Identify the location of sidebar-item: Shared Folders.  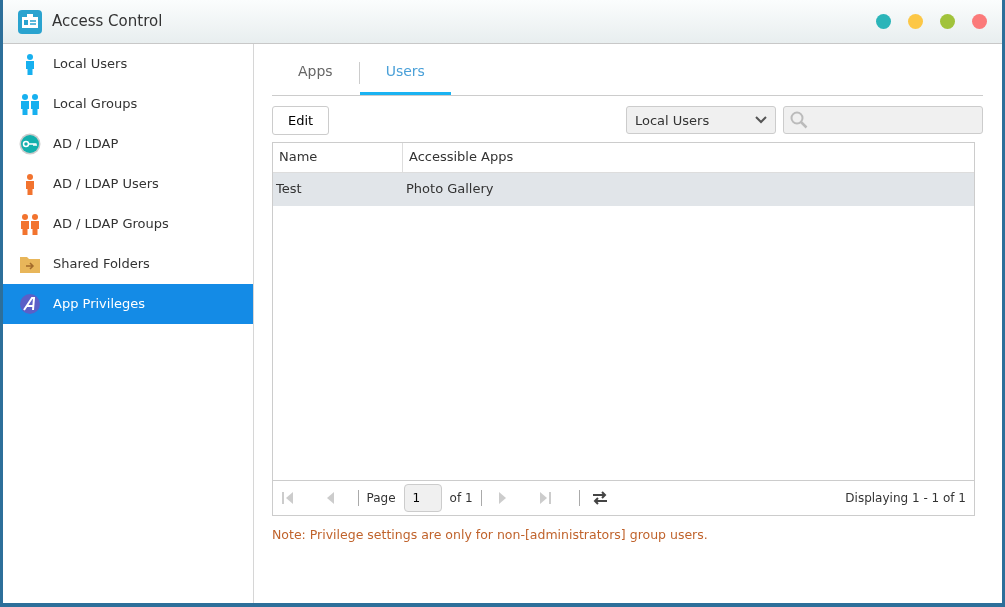
(128, 264).